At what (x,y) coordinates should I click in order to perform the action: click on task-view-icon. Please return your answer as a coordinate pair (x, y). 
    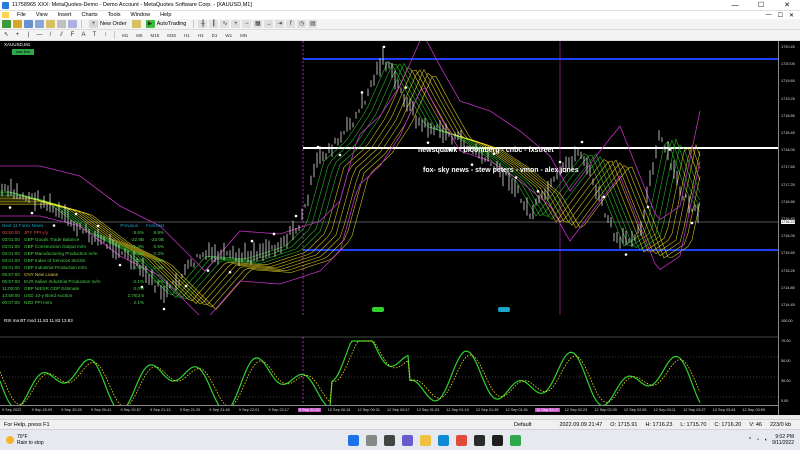
    Looking at the image, I should click on (389, 440).